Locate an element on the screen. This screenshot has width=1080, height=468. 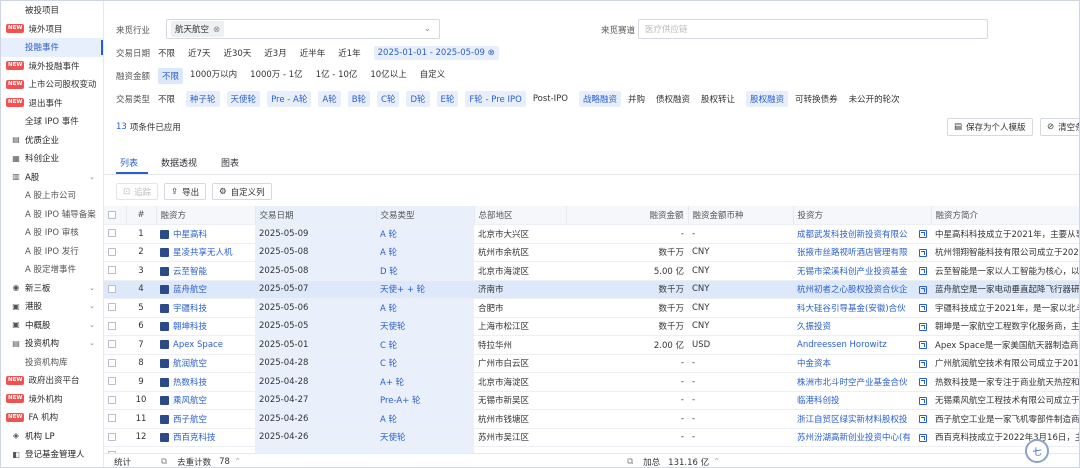
investor-name: 科大硅谷引导基金(安徽)合伙 is located at coordinates (851, 309).